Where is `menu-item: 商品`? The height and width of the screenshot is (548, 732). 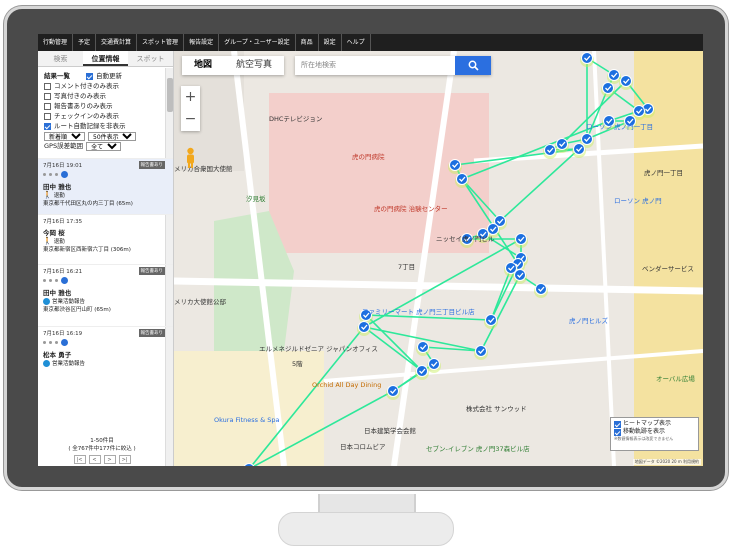 menu-item: 商品 is located at coordinates (307, 42).